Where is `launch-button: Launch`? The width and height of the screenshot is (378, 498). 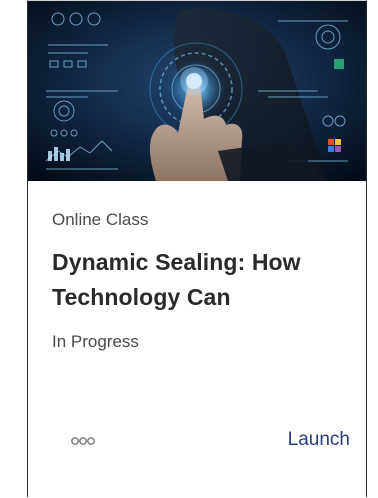 launch-button: Launch is located at coordinates (319, 440).